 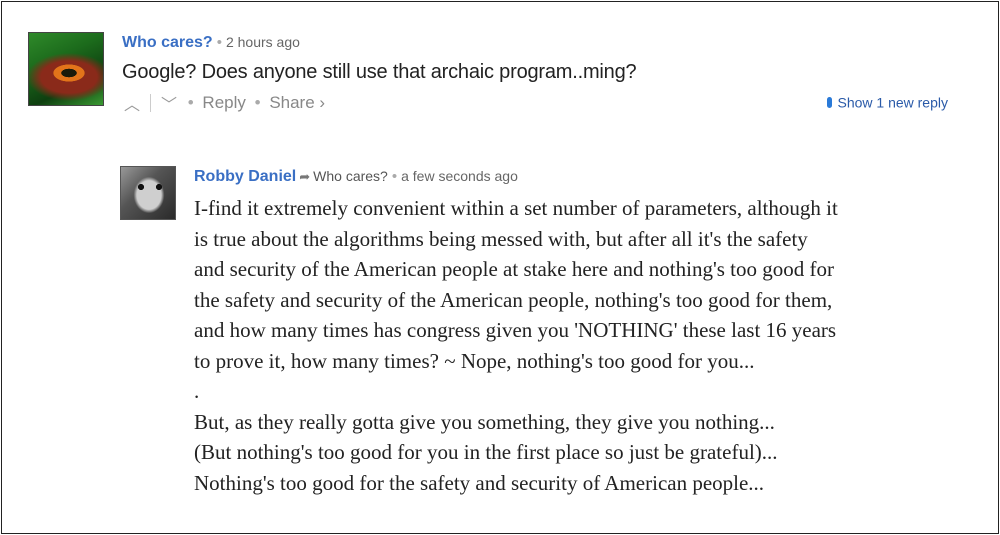 I want to click on reply-to-link: Who cares?, so click(x=350, y=176).